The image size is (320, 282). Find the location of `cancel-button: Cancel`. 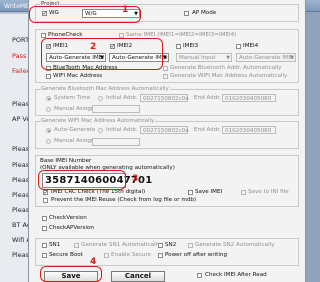

cancel-button: Cancel is located at coordinates (138, 276).